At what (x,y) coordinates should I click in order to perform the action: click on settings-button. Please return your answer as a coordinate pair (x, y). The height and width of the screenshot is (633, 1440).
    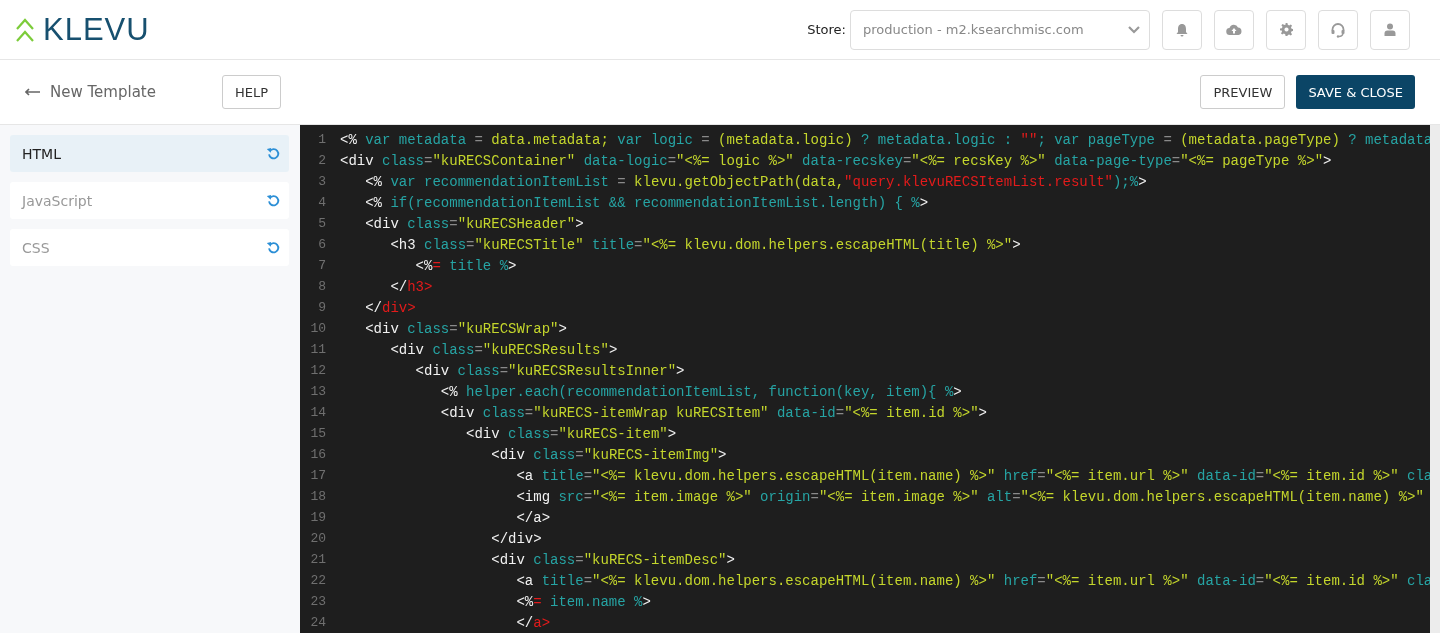
    Looking at the image, I should click on (1286, 29).